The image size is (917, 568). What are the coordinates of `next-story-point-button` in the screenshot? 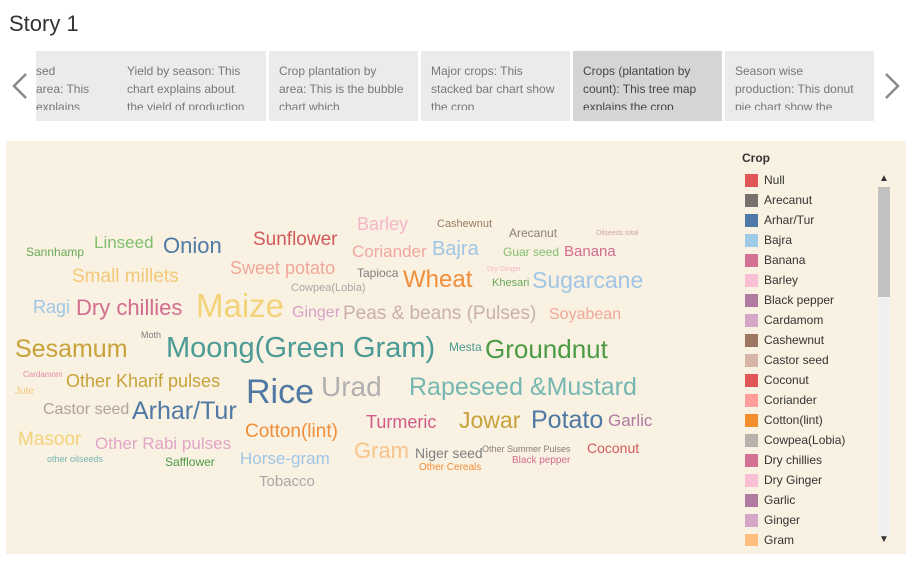 It's located at (893, 86).